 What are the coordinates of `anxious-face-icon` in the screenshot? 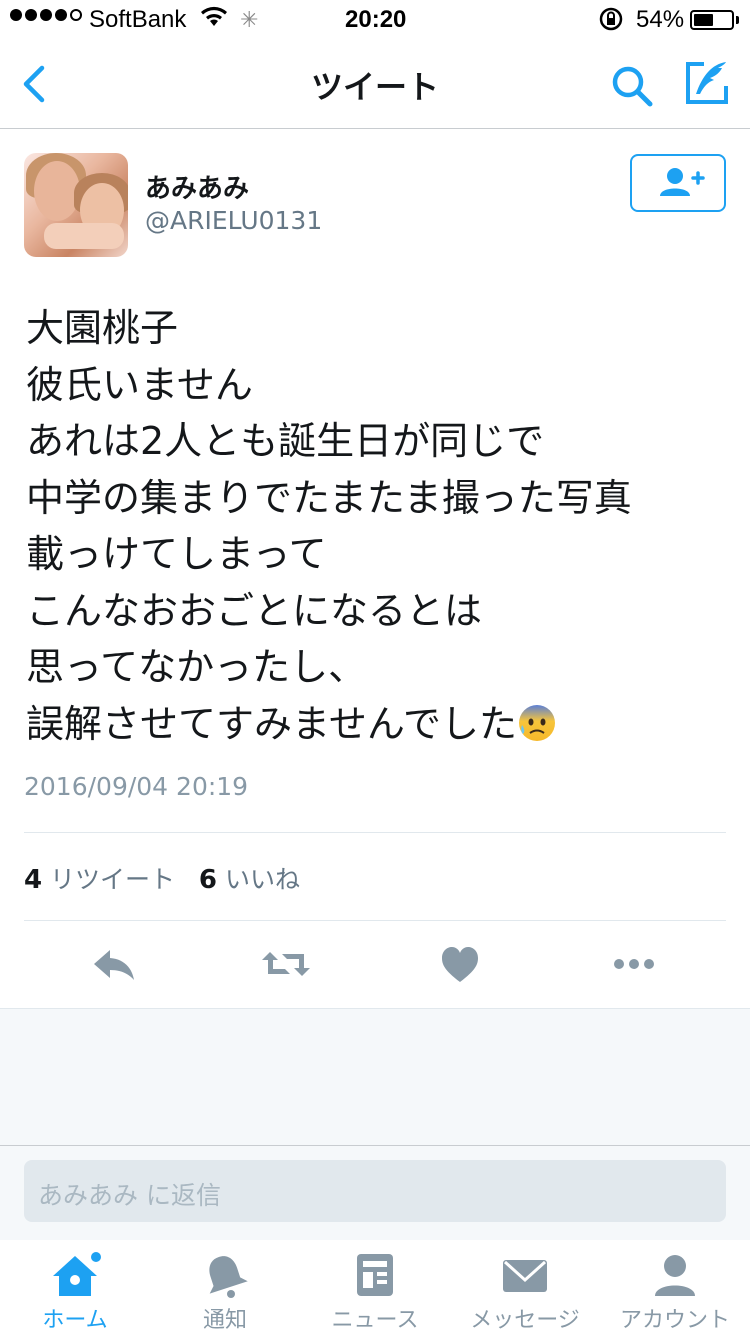 It's located at (537, 722).